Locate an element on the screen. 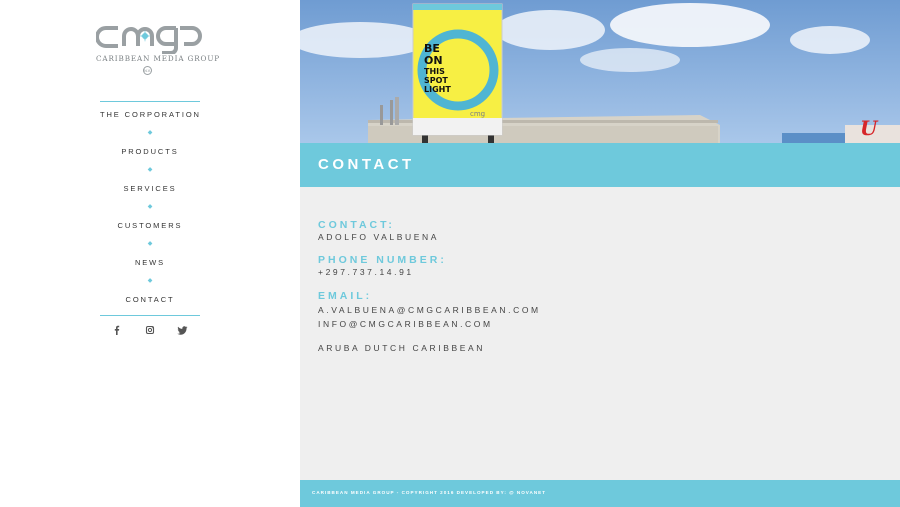 Image resolution: width=900 pixels, height=507 pixels. svg-text: SPOT is located at coordinates (436, 80).